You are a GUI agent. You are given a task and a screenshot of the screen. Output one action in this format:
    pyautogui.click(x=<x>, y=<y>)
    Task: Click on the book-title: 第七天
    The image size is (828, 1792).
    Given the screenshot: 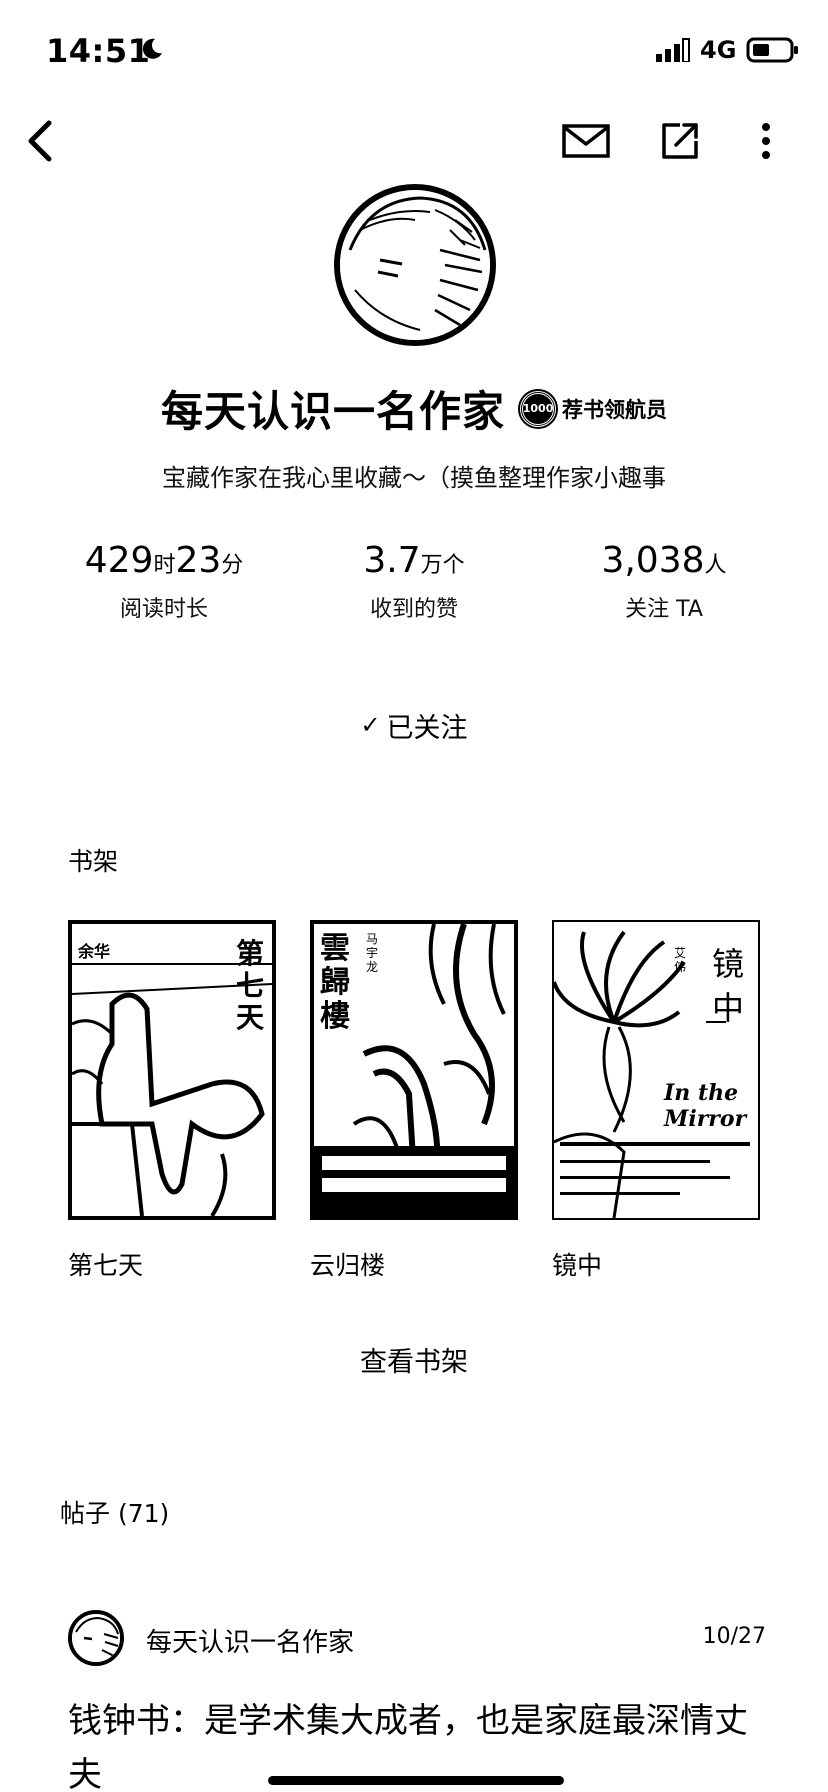 What is the action you would take?
    pyautogui.click(x=172, y=1264)
    